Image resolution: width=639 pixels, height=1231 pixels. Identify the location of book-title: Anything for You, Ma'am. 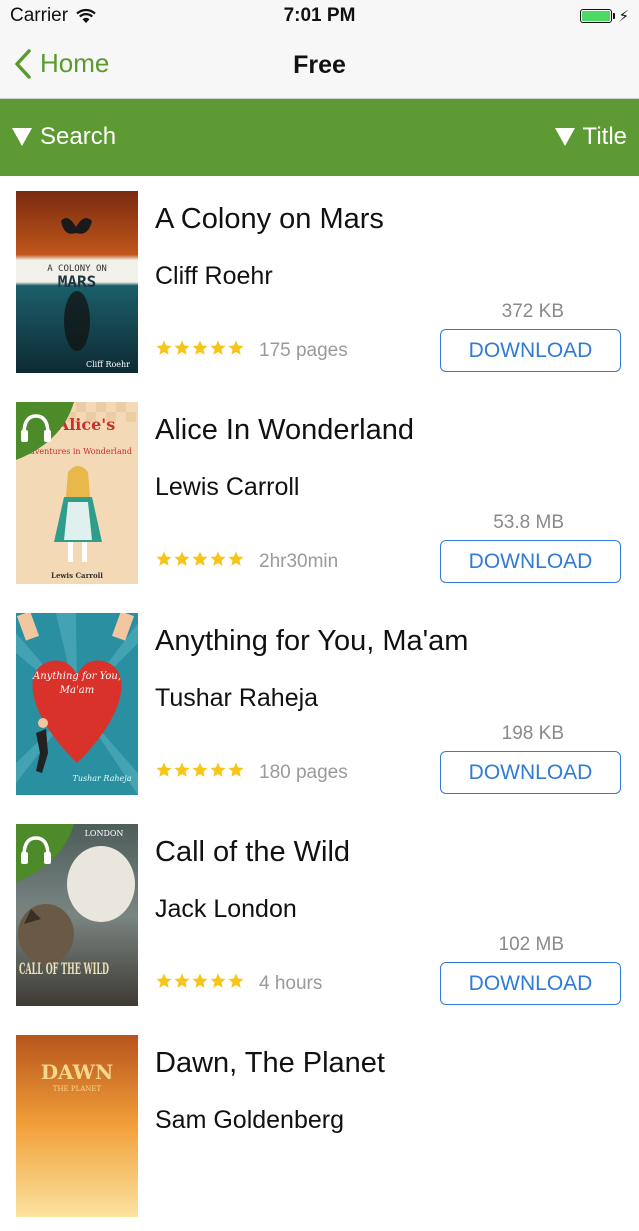
(312, 641).